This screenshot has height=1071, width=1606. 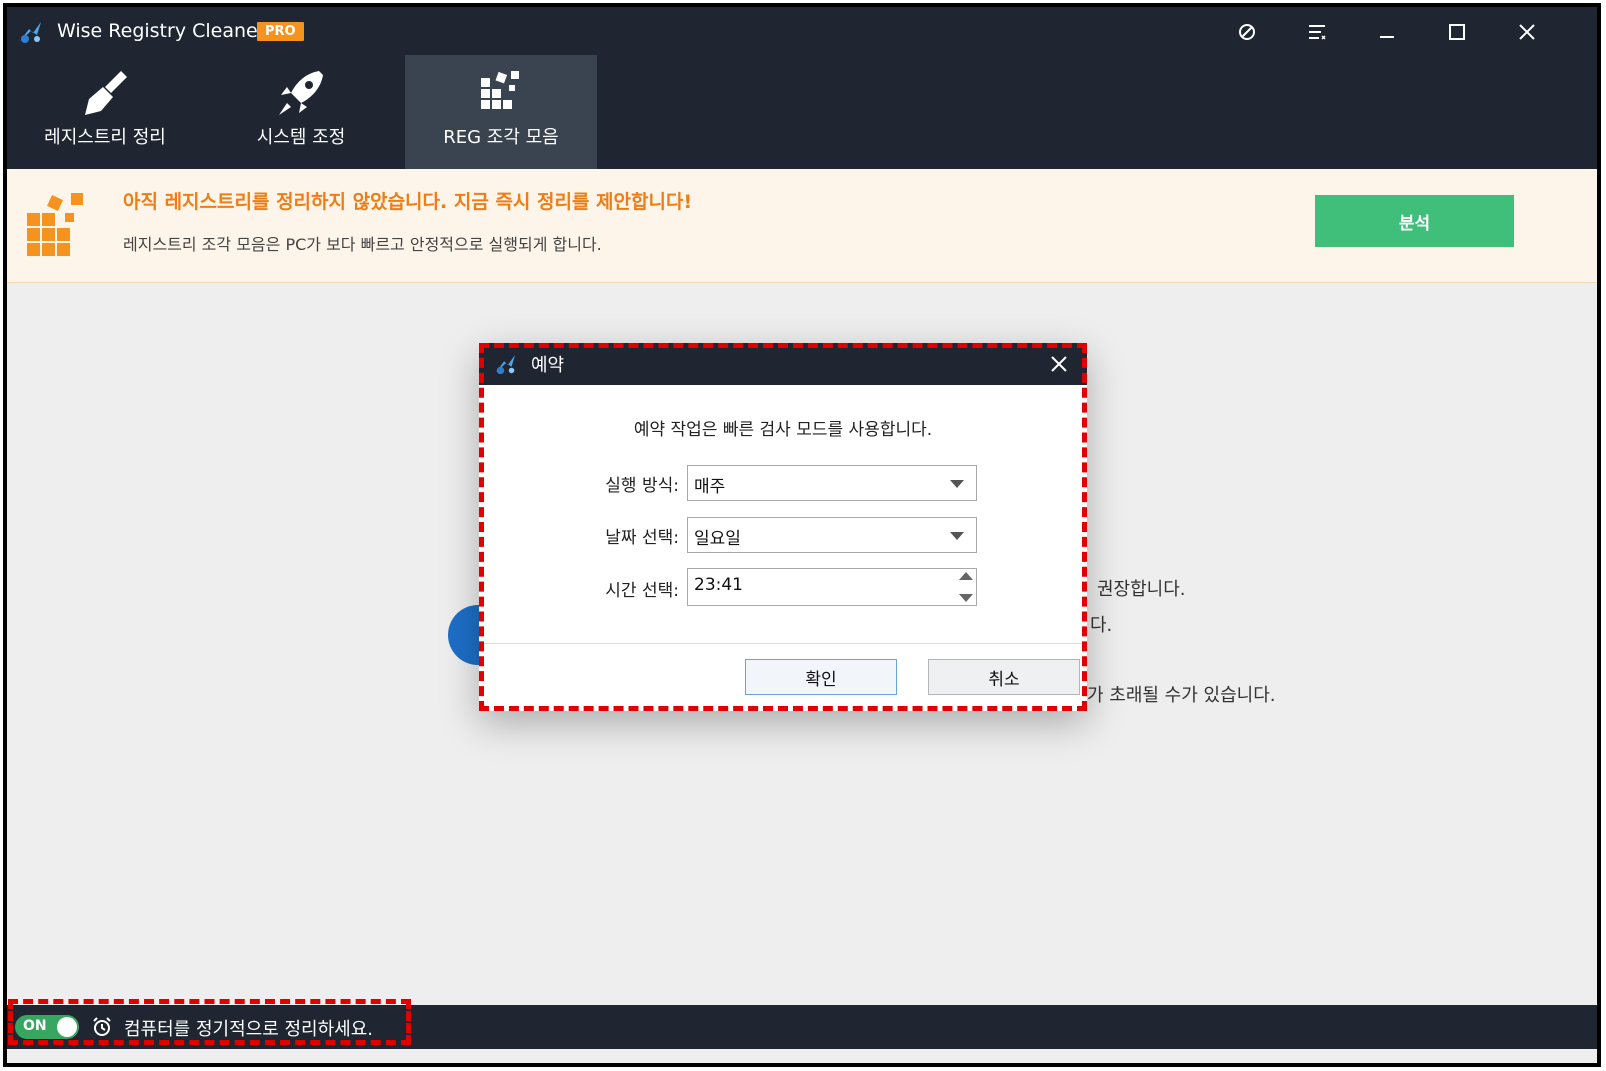 What do you see at coordinates (1181, 695) in the screenshot?
I see `bg-text-line: 가 초래될 수가 있습니다.` at bounding box center [1181, 695].